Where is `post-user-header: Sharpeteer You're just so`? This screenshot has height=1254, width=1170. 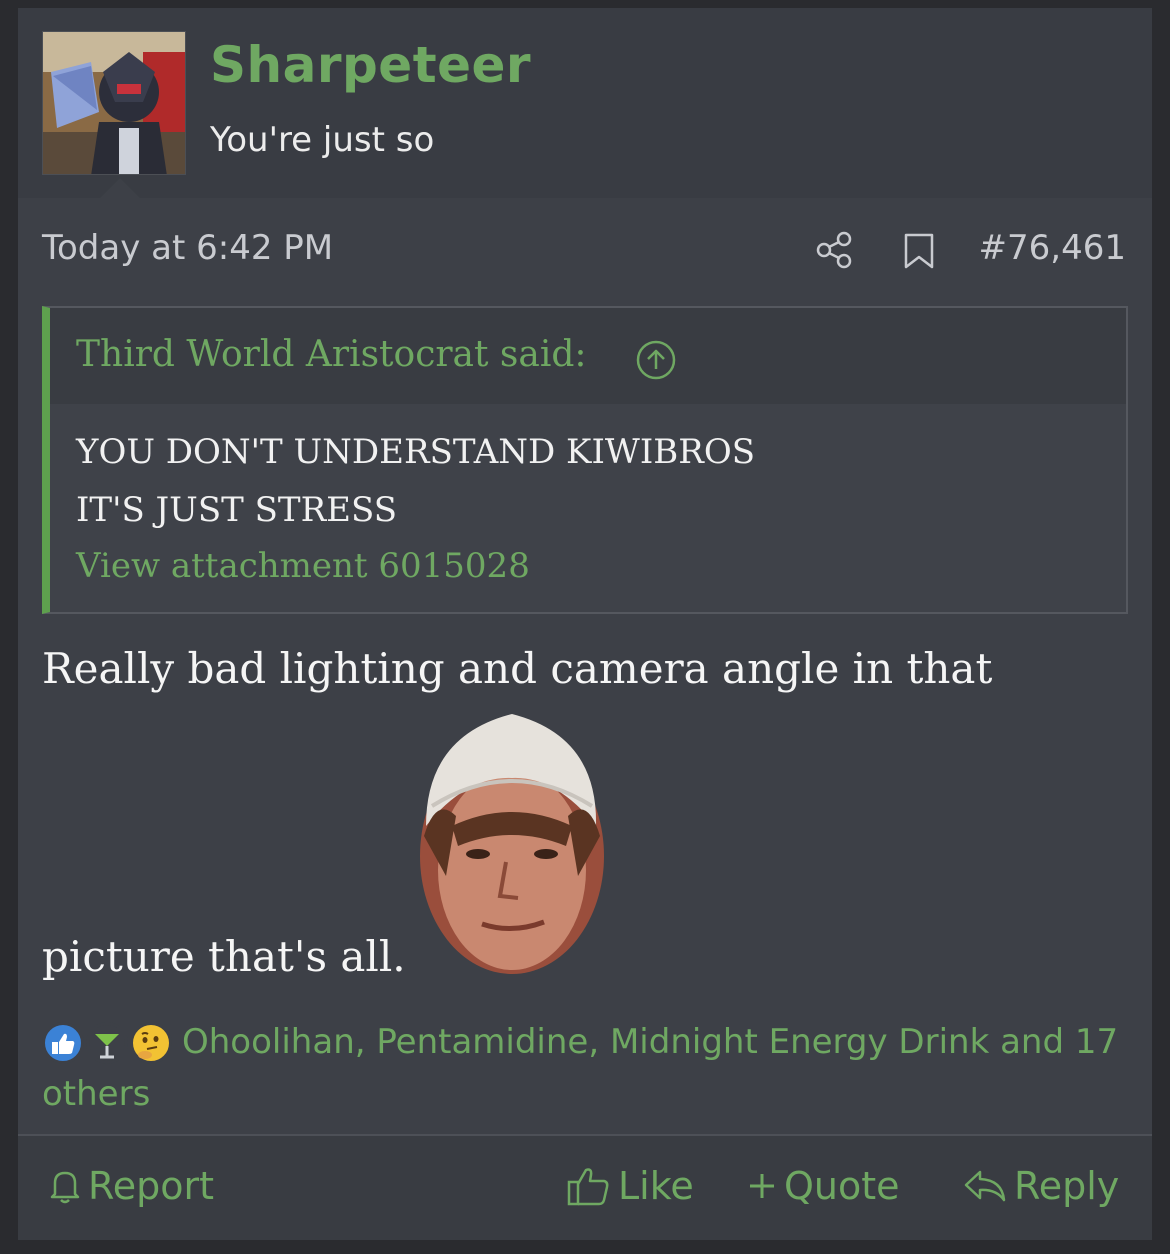 post-user-header: Sharpeteer You're just so is located at coordinates (585, 103).